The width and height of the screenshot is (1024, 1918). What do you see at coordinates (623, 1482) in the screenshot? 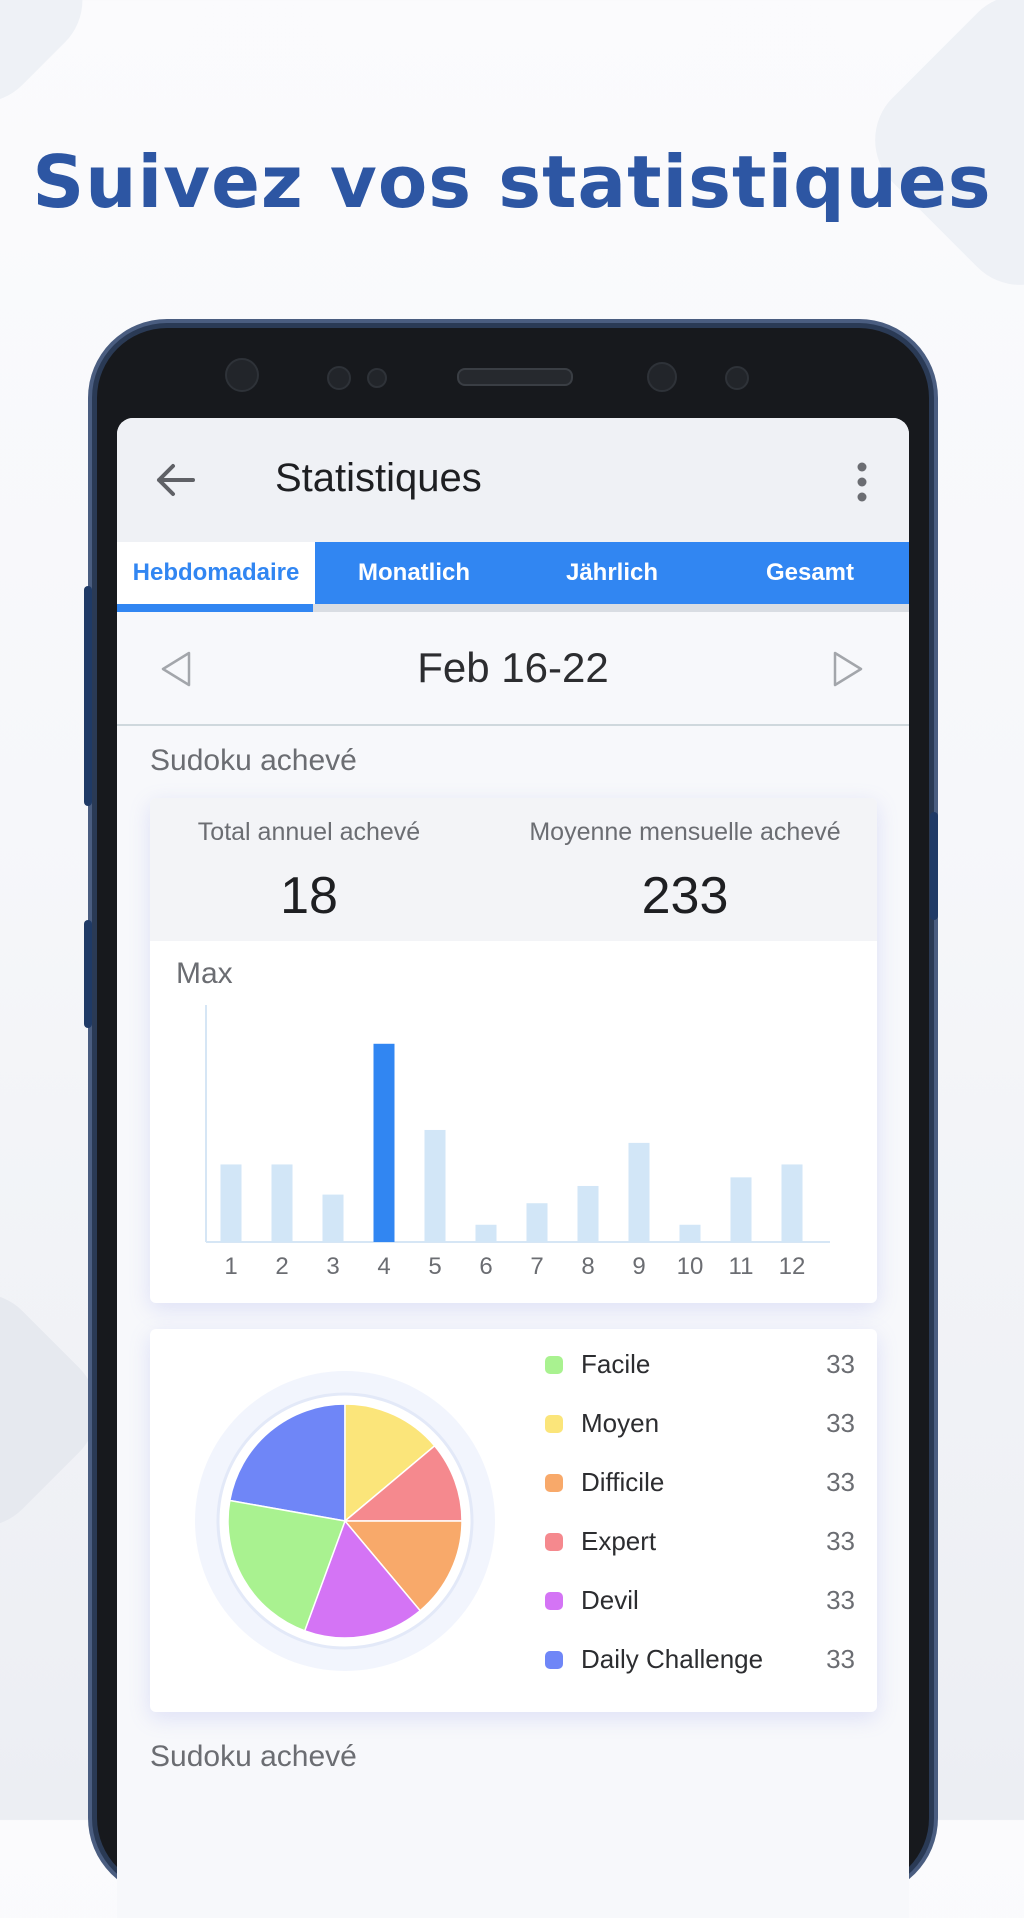
I see `legend-label: Difficile` at bounding box center [623, 1482].